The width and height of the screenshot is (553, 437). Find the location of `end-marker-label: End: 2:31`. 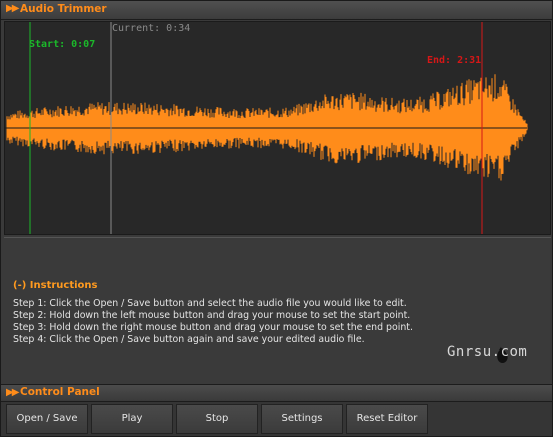

end-marker-label: End: 2:31 is located at coordinates (454, 60).